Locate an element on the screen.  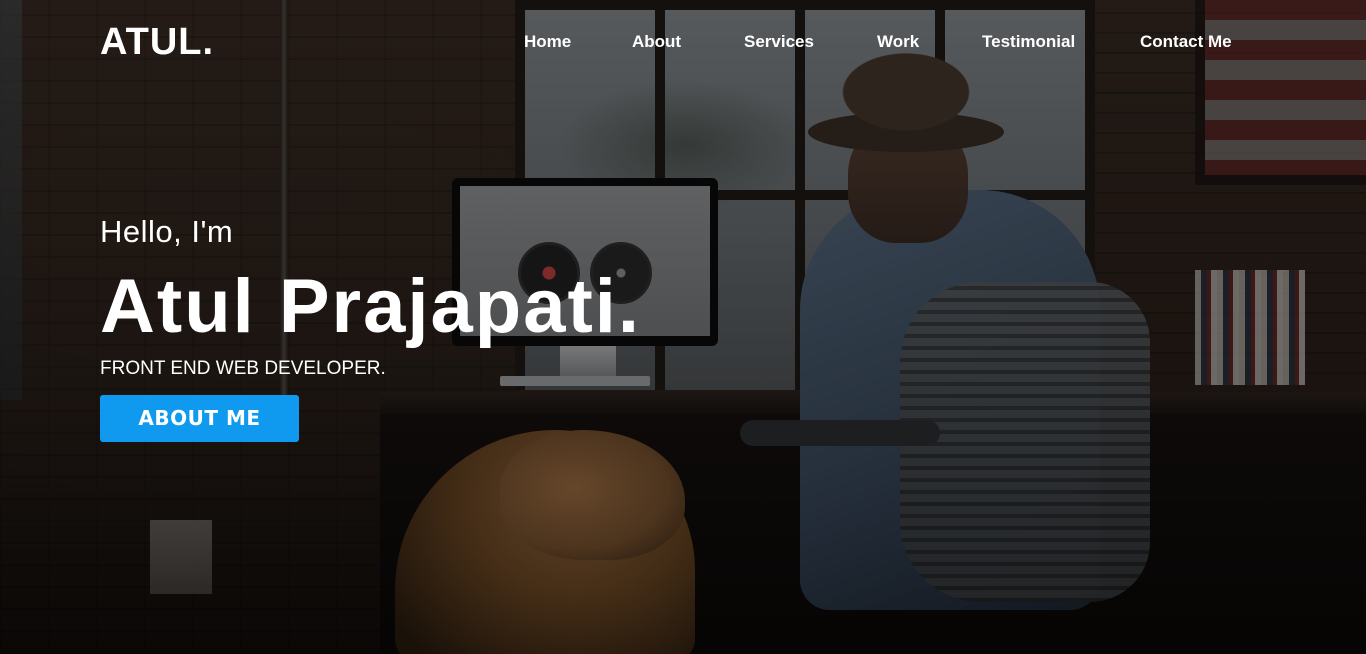
hero-greeting: Hello, I'm is located at coordinates (167, 231).